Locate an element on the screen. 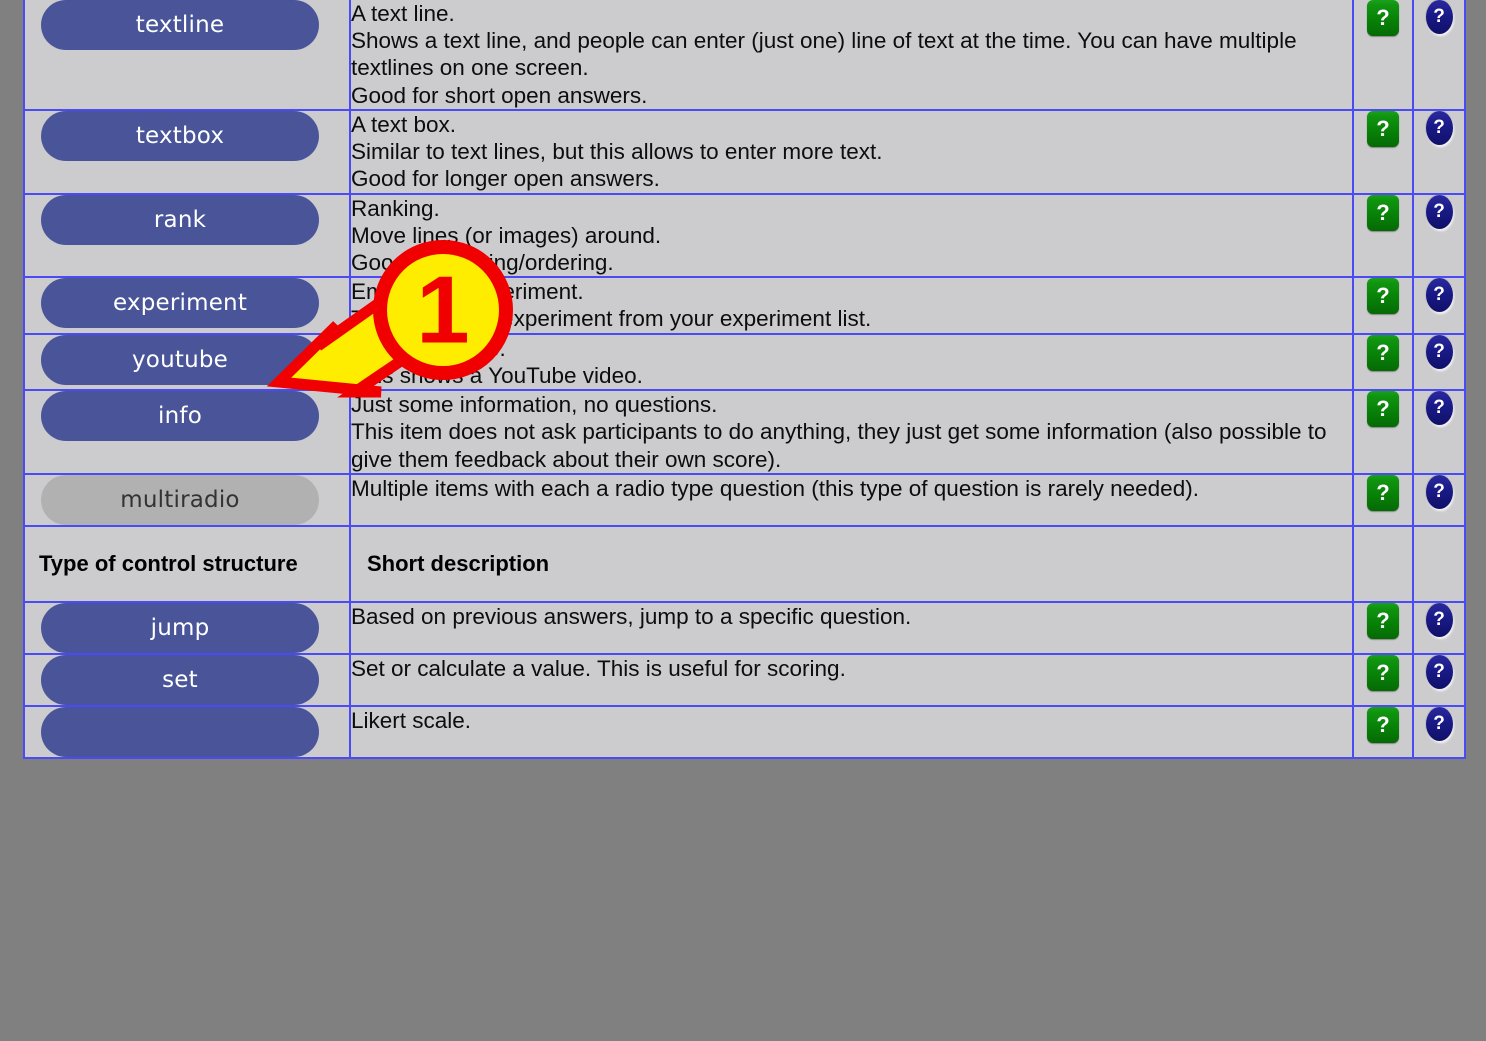 The width and height of the screenshot is (1486, 1041). control-type-cell-likert is located at coordinates (187, 731).